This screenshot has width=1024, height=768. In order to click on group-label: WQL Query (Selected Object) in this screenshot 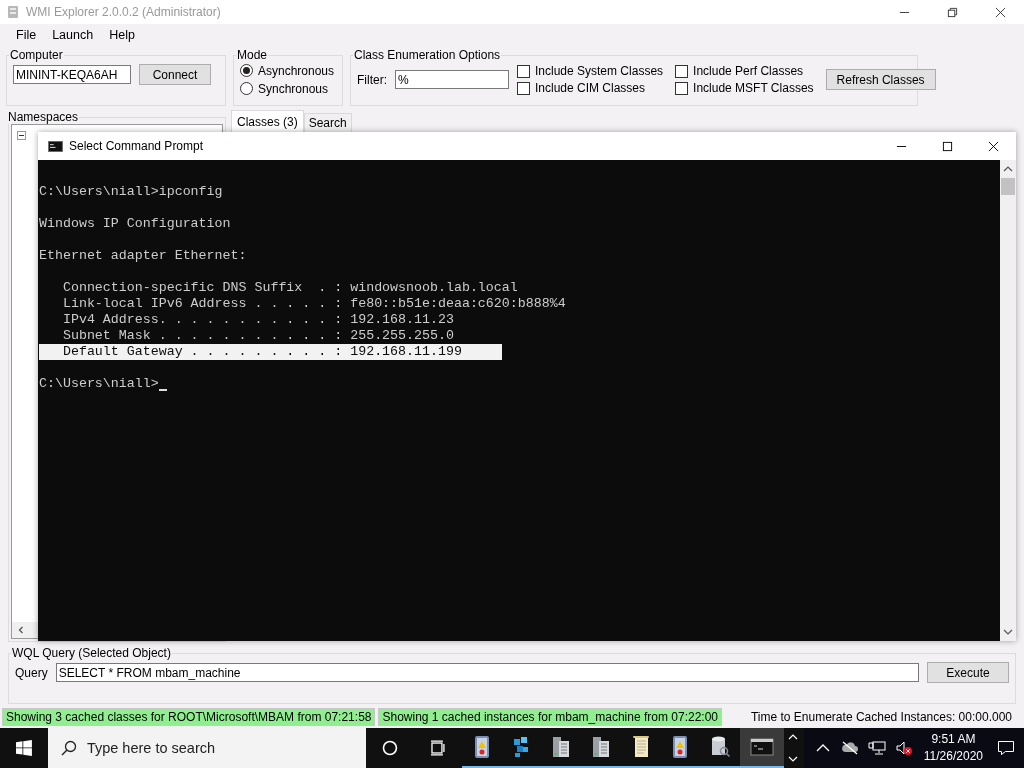, I will do `click(91, 653)`.